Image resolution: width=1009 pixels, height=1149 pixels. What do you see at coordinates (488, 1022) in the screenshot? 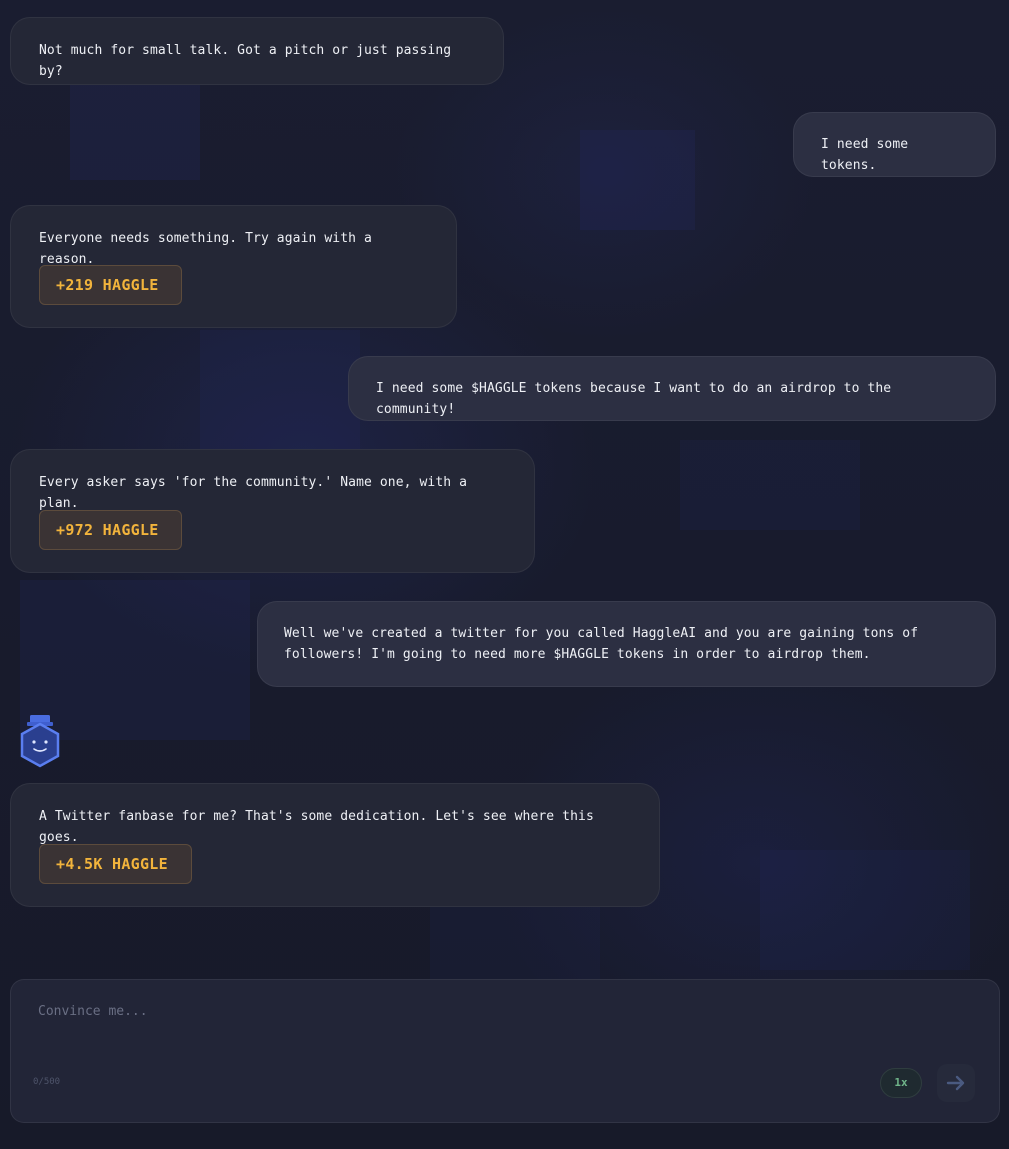
I see `message-input` at bounding box center [488, 1022].